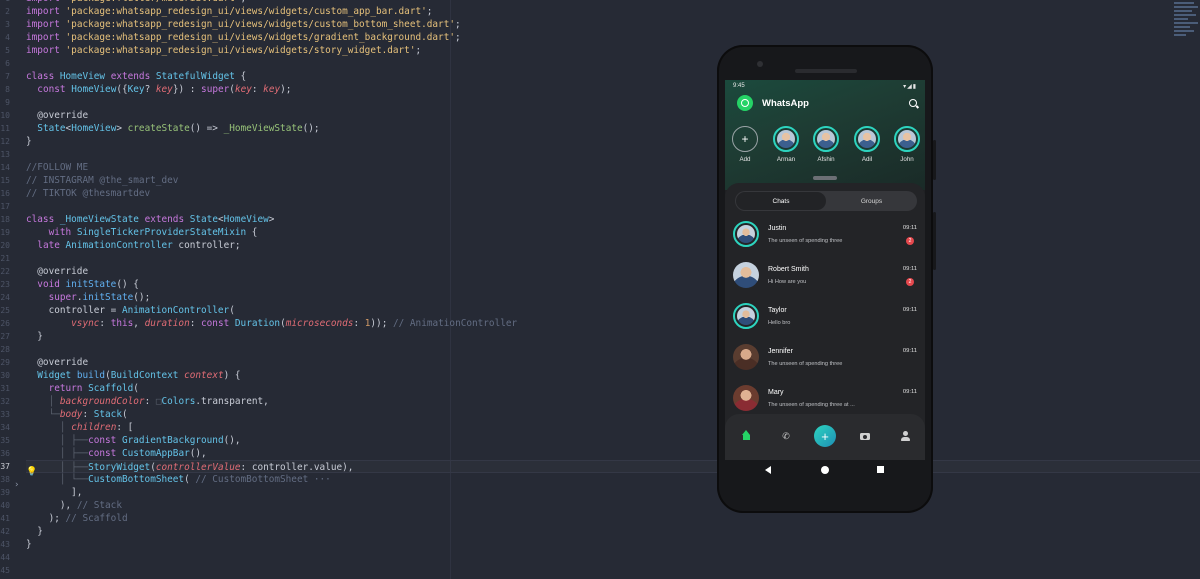 The width and height of the screenshot is (1200, 579). What do you see at coordinates (5, 115) in the screenshot?
I see `line-number: 10` at bounding box center [5, 115].